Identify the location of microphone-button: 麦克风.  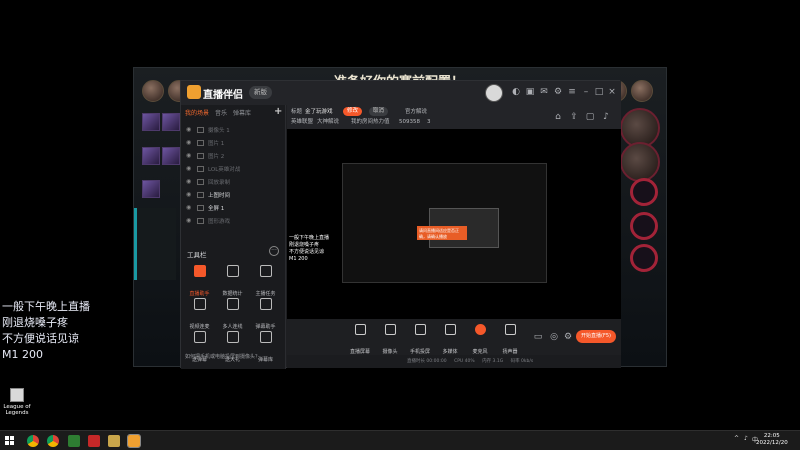
(480, 340).